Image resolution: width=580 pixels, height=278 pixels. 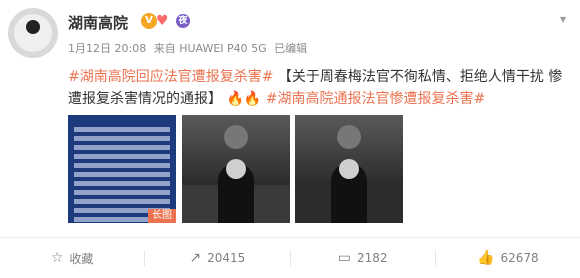 I want to click on author-name: 湖南高院, so click(x=98, y=22).